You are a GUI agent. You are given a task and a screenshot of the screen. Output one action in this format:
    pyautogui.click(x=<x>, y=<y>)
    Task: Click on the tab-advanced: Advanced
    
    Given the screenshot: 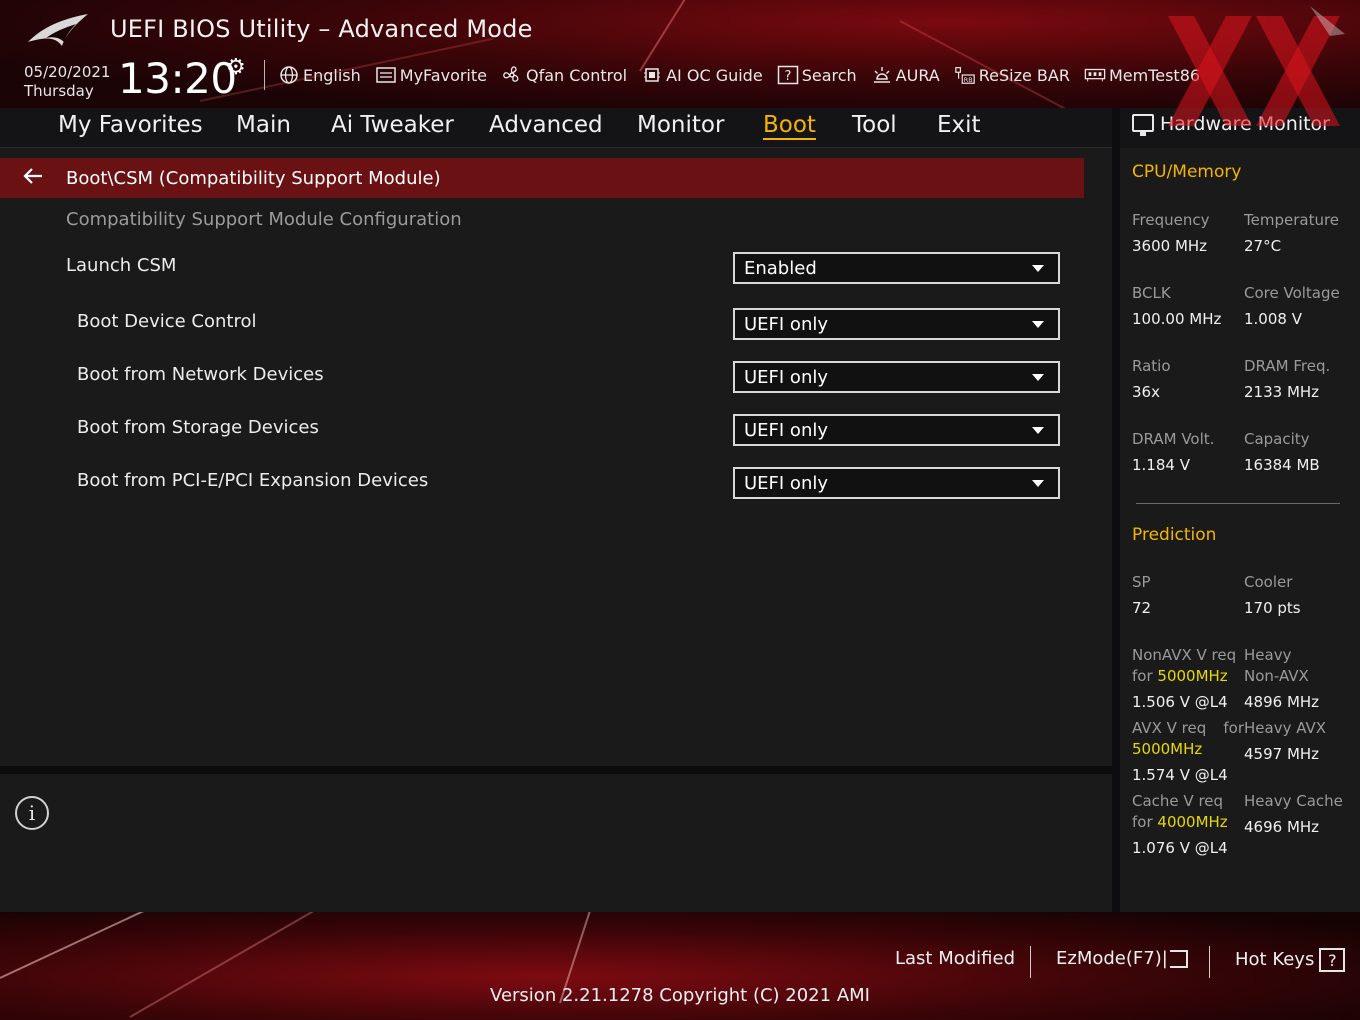 What is the action you would take?
    pyautogui.click(x=546, y=125)
    